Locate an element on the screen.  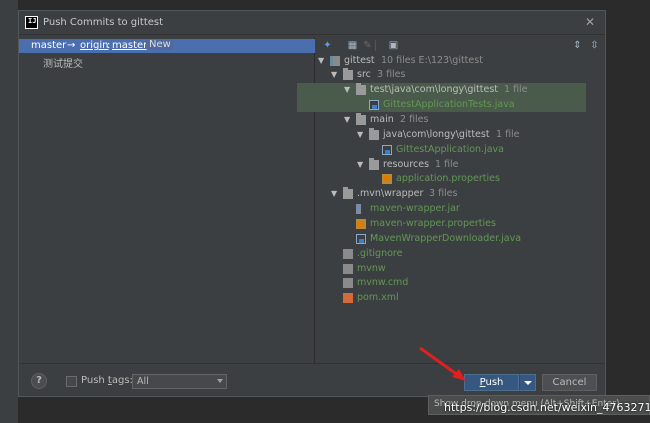
tree-row-count: 10 files E:\123\gittest is located at coordinates (432, 60).